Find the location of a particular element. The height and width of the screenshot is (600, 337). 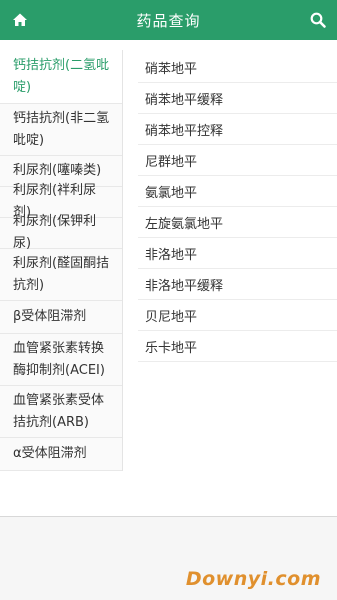

drug-list-item: 氨氯地平 is located at coordinates (237, 191).